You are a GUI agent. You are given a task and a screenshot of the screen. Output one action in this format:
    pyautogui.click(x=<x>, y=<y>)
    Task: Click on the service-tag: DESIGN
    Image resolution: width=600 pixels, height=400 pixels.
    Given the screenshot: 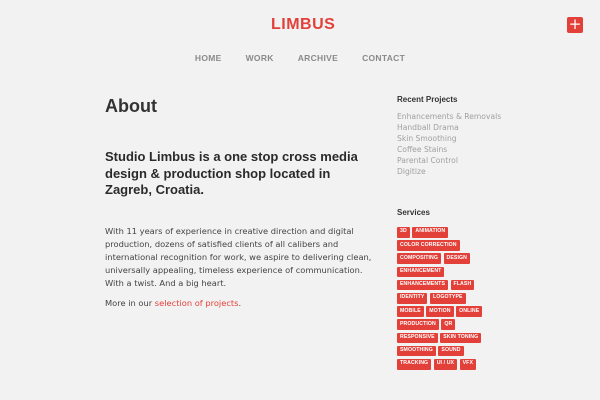 What is the action you would take?
    pyautogui.click(x=456, y=259)
    